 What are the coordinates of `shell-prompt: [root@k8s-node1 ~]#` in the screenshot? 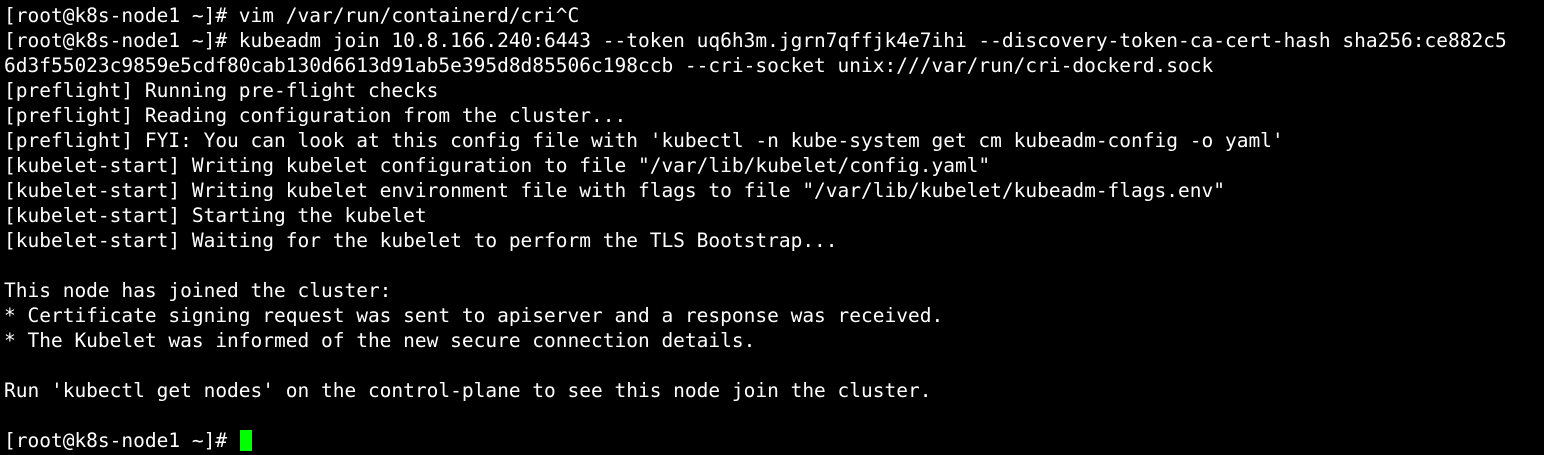 It's located at (121, 440).